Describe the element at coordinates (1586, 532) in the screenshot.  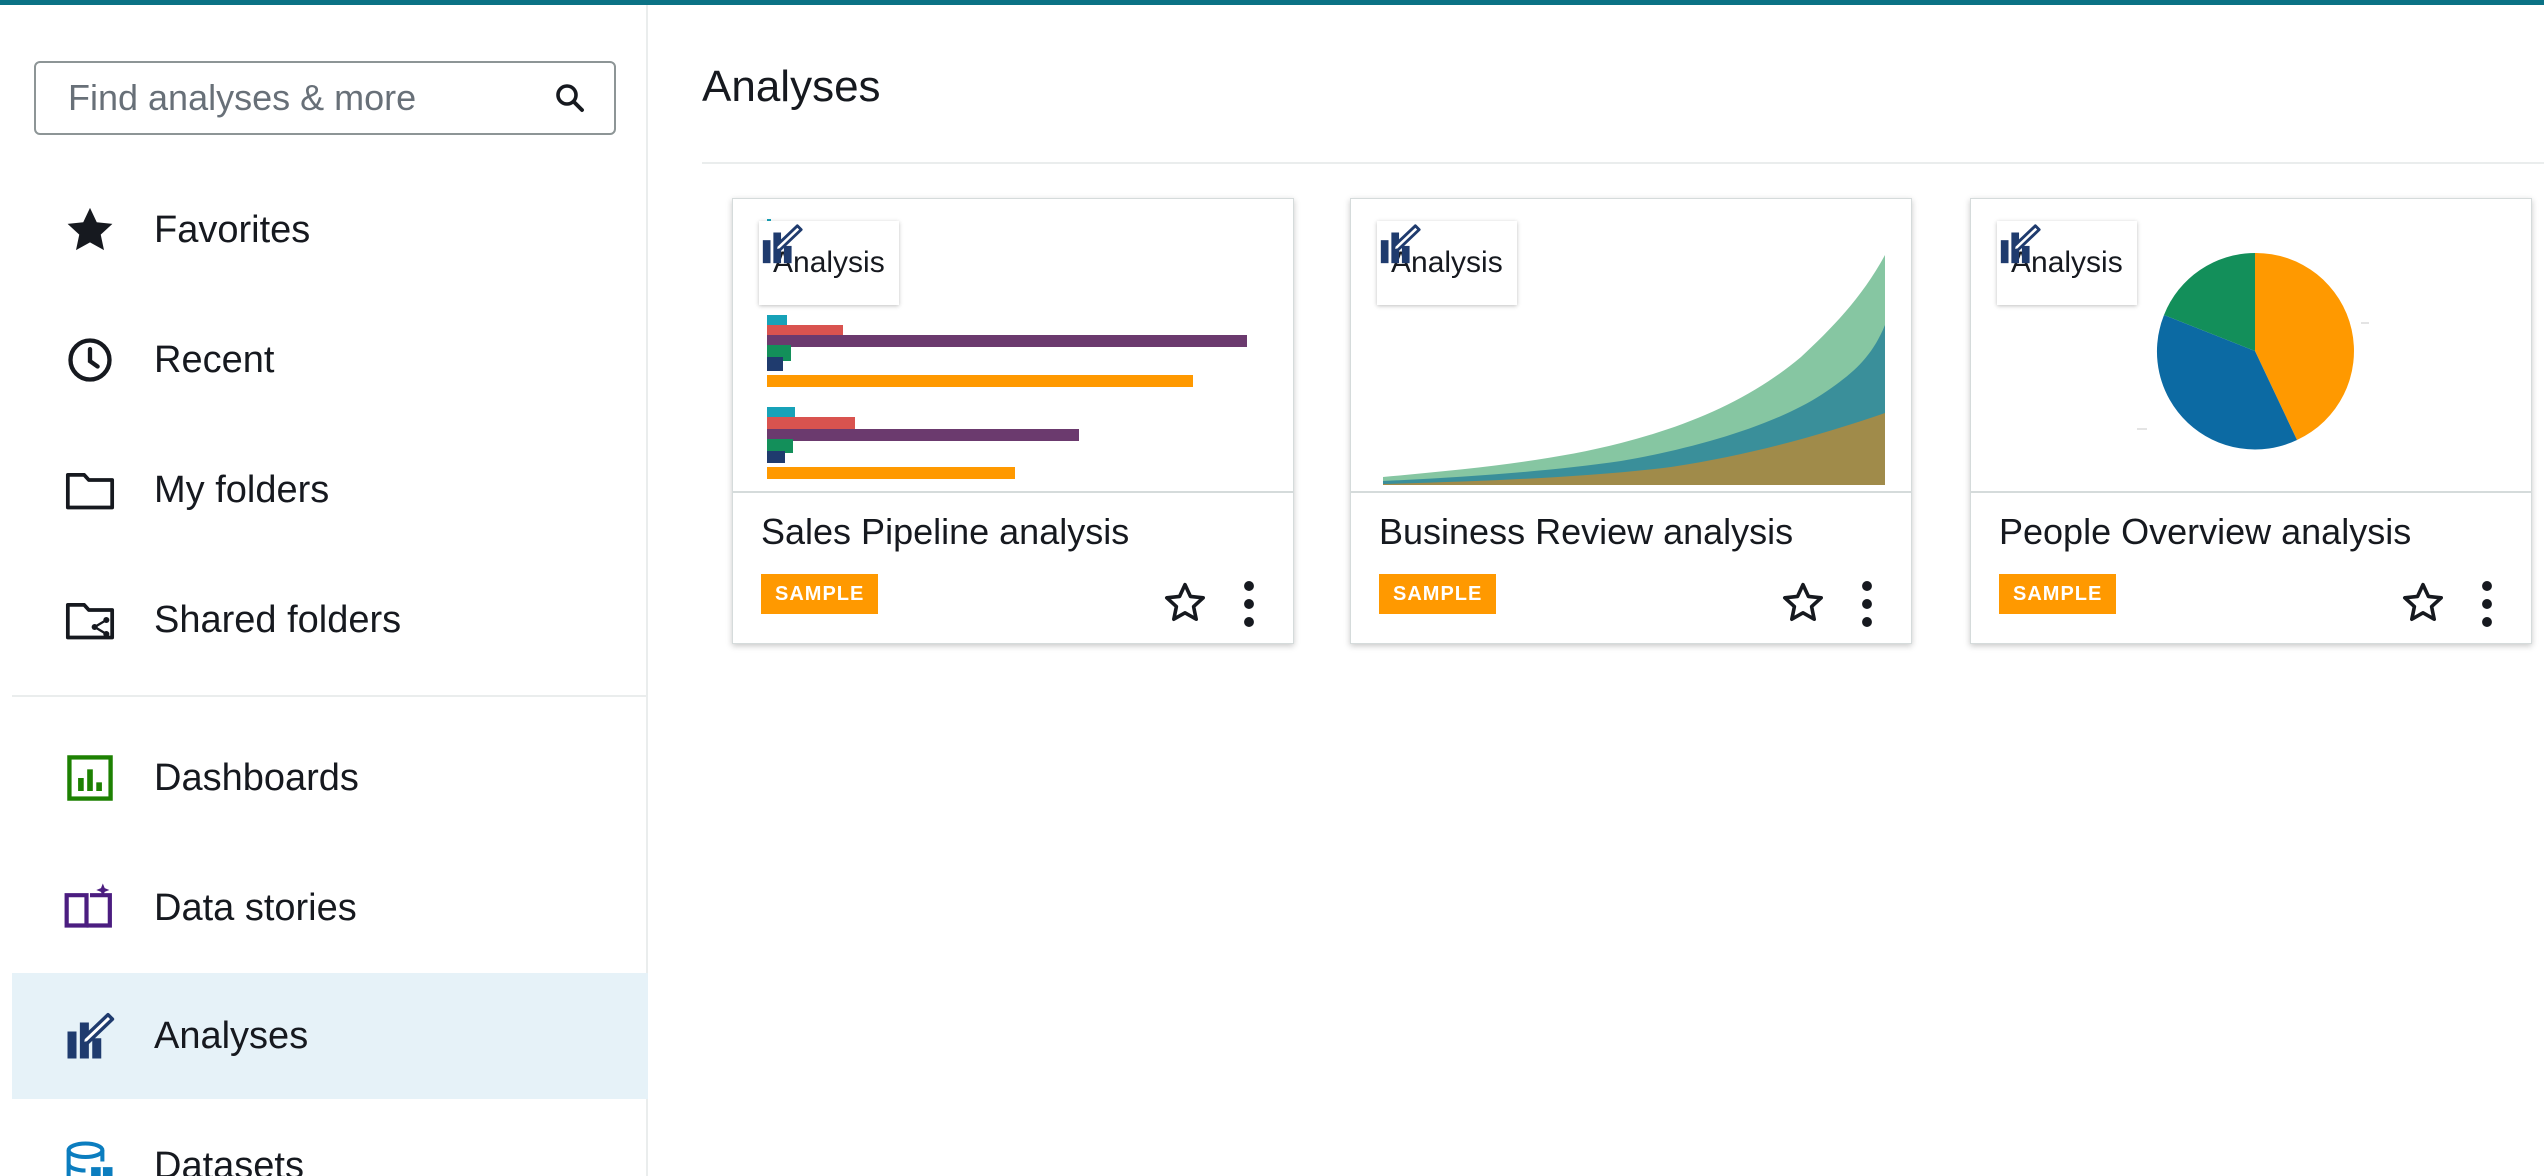
I see `card-title: Business Review analysis` at that location.